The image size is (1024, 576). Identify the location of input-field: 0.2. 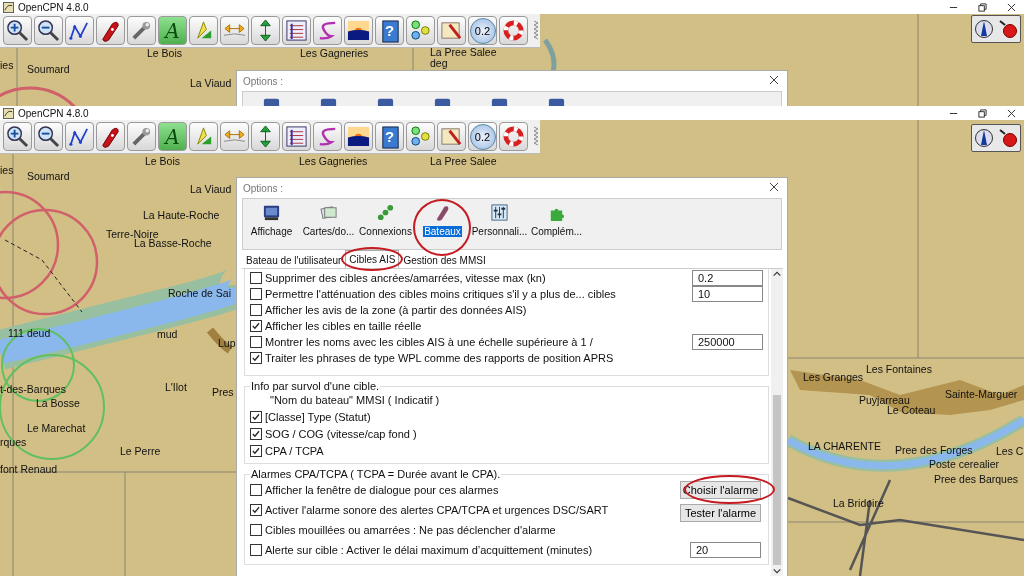
(727, 278).